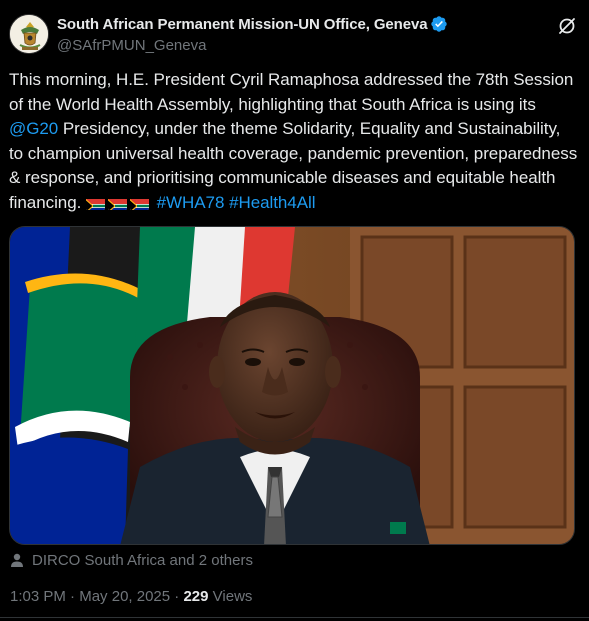 This screenshot has height=621, width=589. Describe the element at coordinates (196, 596) in the screenshot. I see `views-count: 229` at that location.